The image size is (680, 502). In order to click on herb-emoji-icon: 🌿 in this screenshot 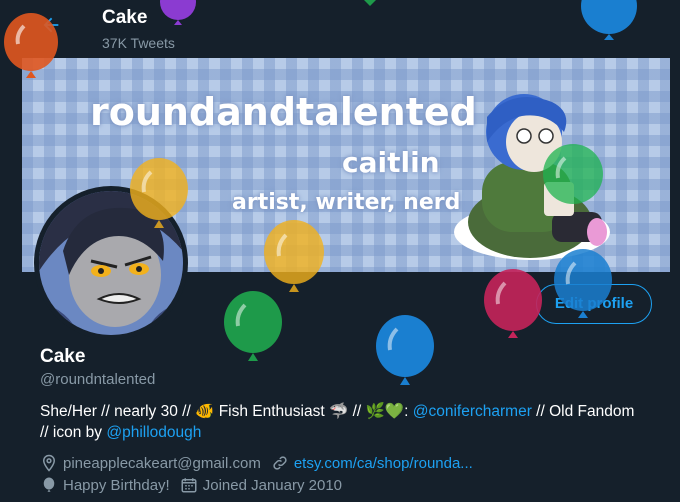, I will do `click(375, 411)`.